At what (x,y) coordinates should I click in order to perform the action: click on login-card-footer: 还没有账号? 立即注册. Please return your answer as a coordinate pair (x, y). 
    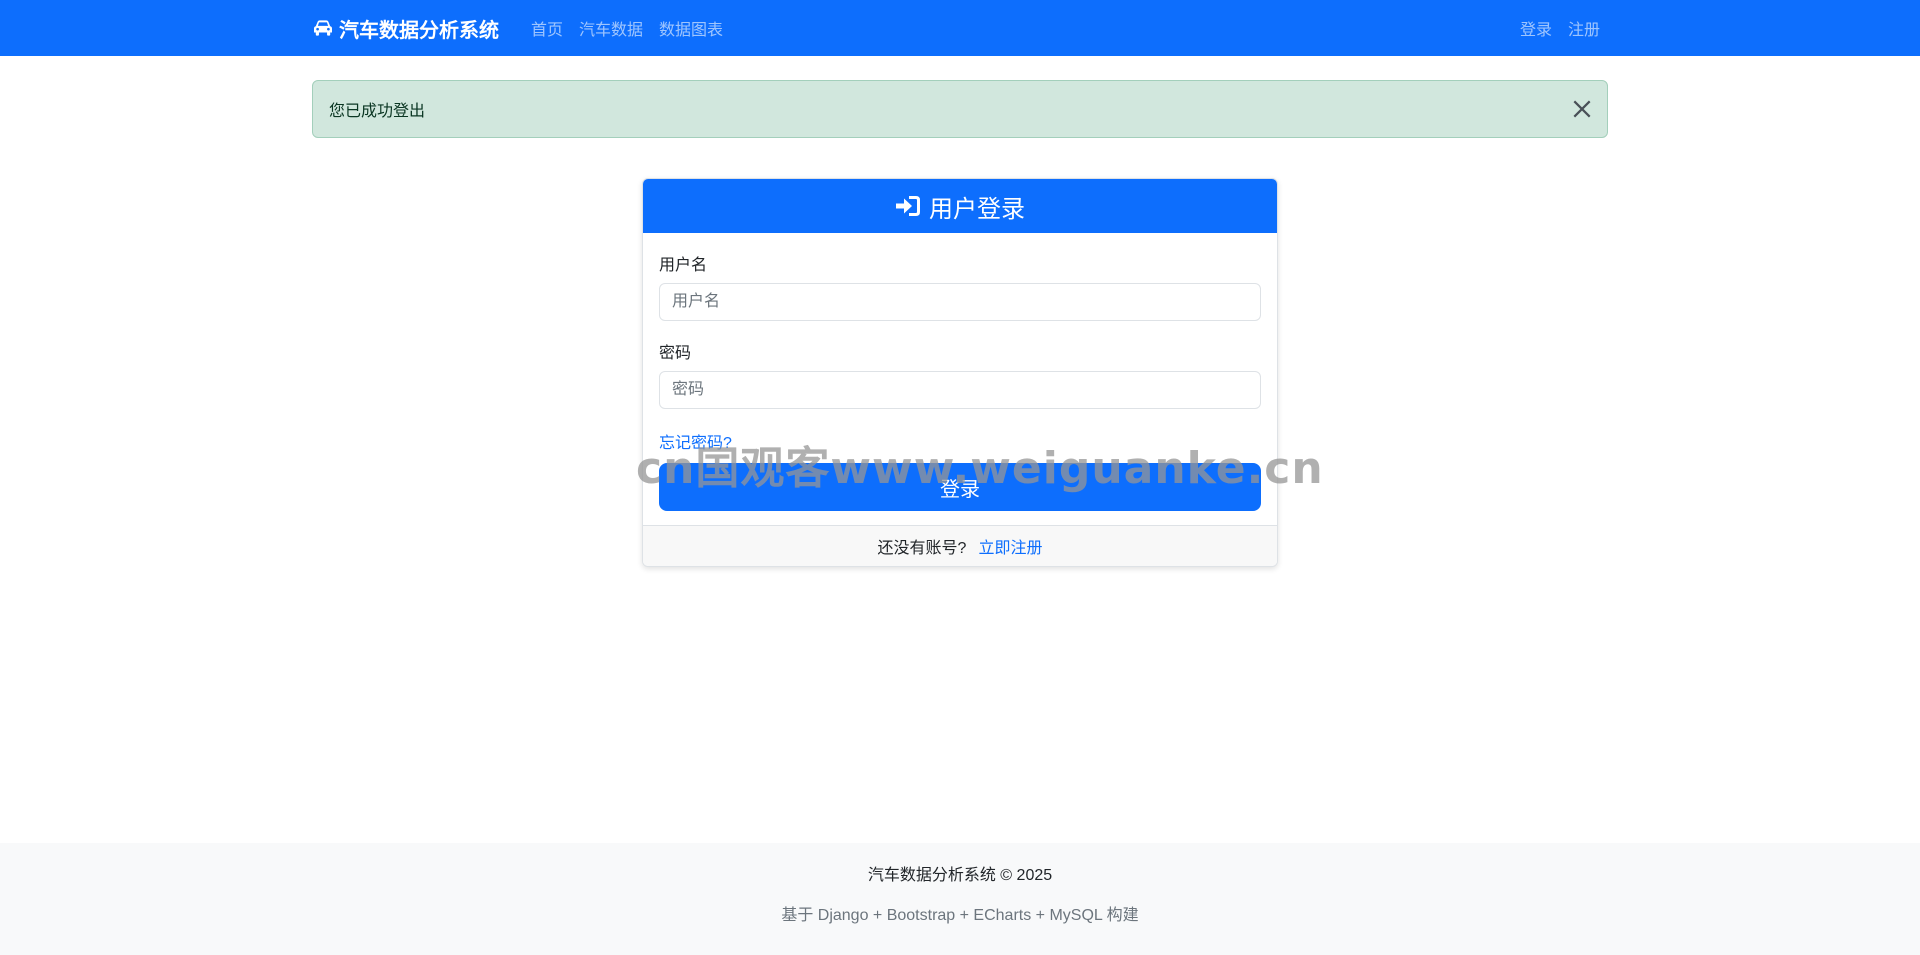
    Looking at the image, I should click on (960, 545).